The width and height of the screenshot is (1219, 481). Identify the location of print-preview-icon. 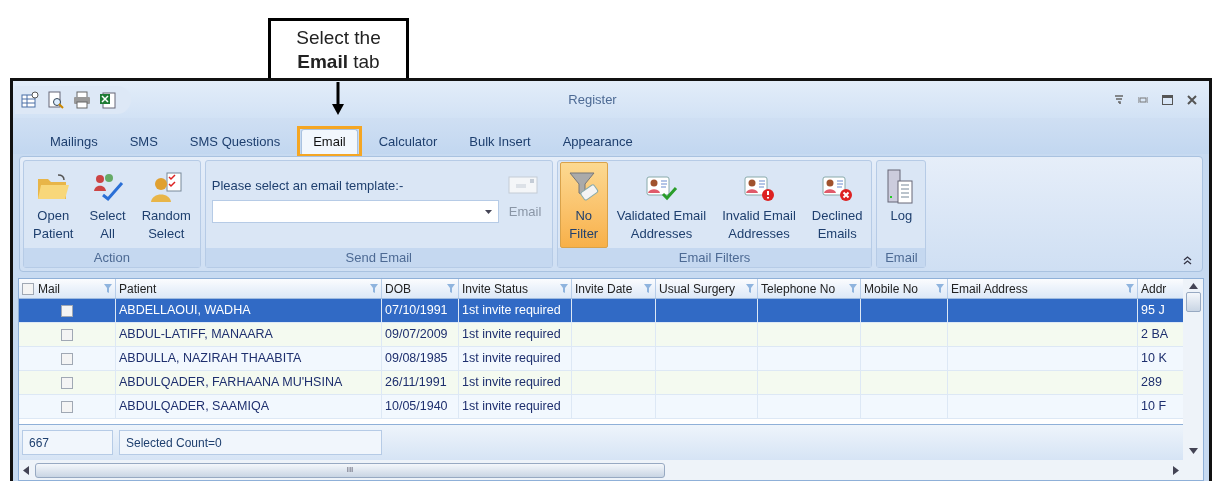
(56, 99).